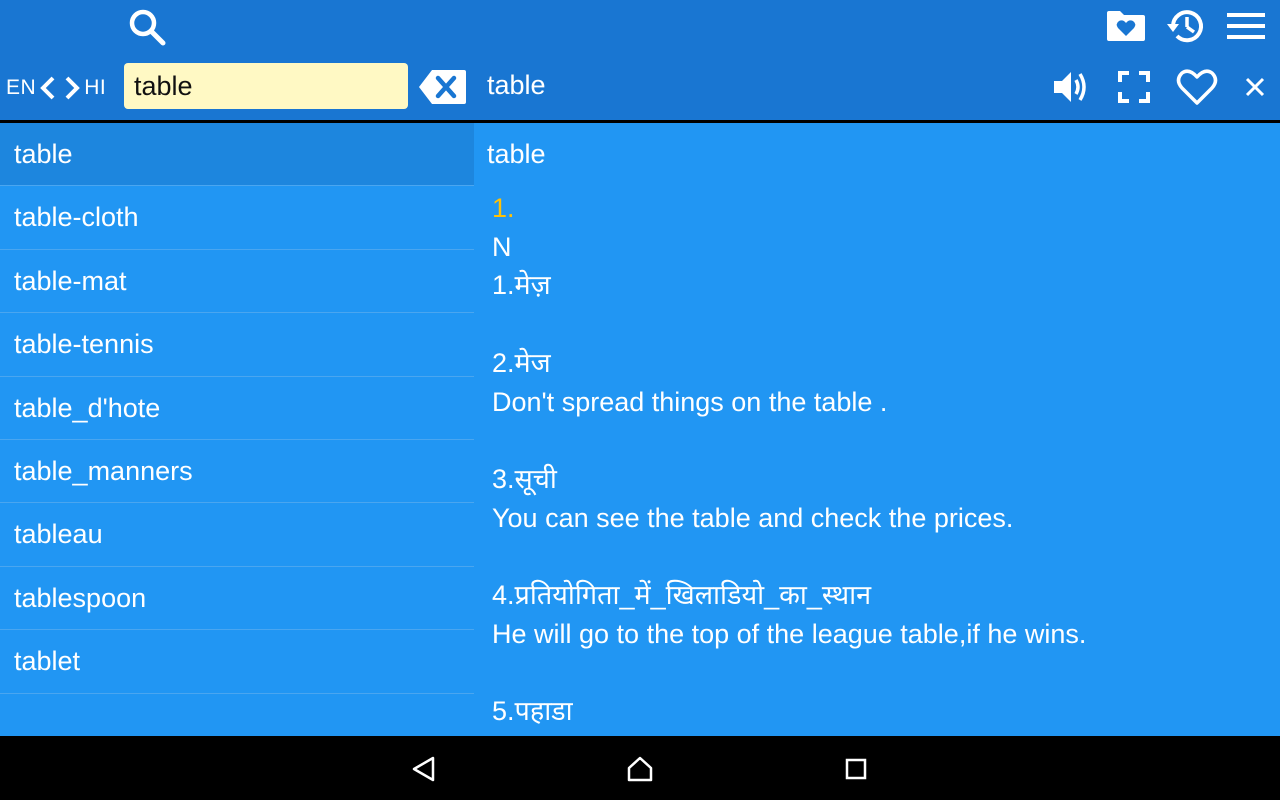  What do you see at coordinates (856, 769) in the screenshot?
I see `recents-icon` at bounding box center [856, 769].